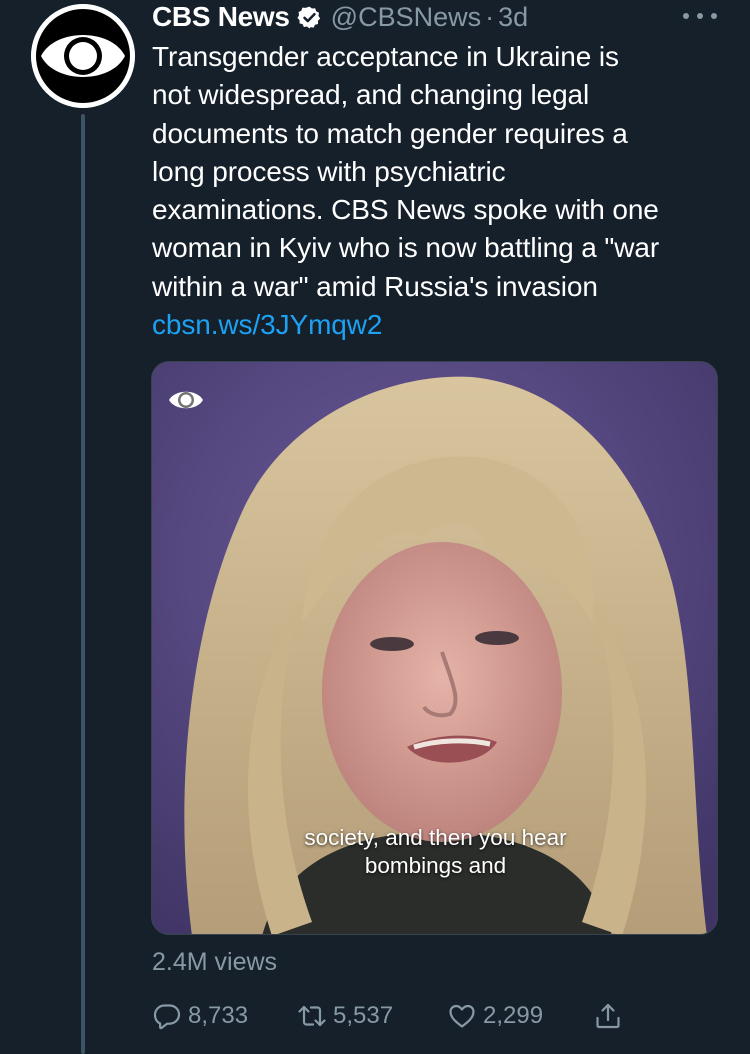 The height and width of the screenshot is (1054, 750). Describe the element at coordinates (218, 1015) in the screenshot. I see `reply-count: 8,733` at that location.